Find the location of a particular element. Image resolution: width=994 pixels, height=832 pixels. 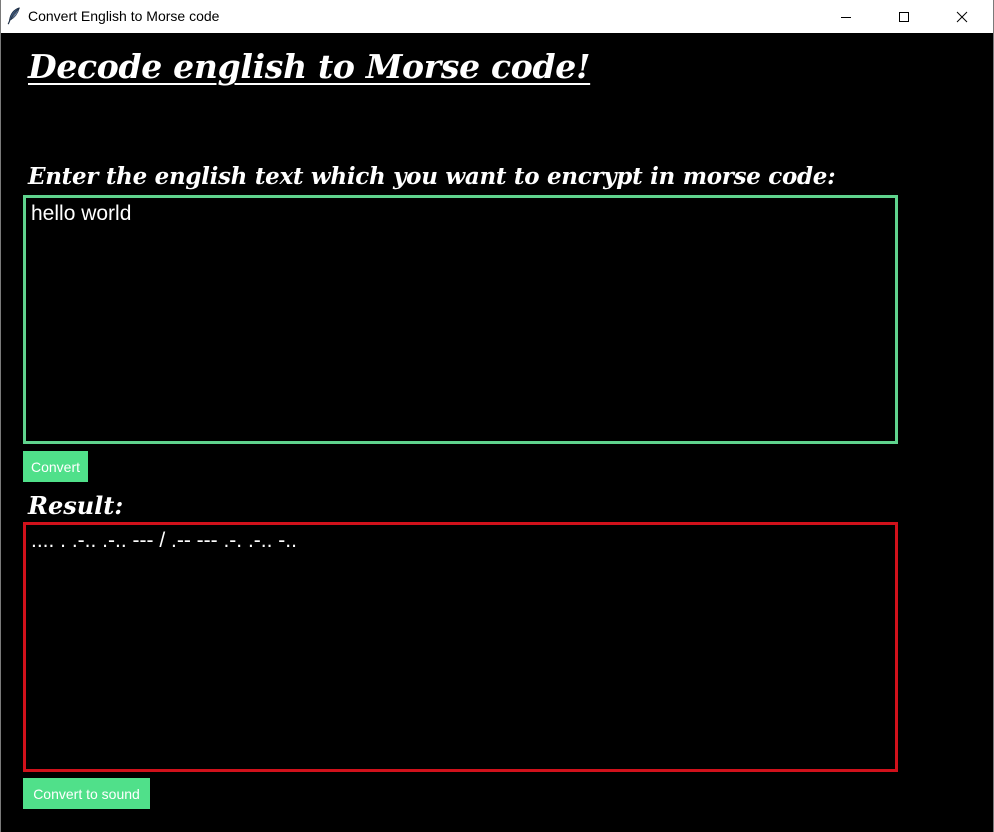

maximize-icon is located at coordinates (904, 17).